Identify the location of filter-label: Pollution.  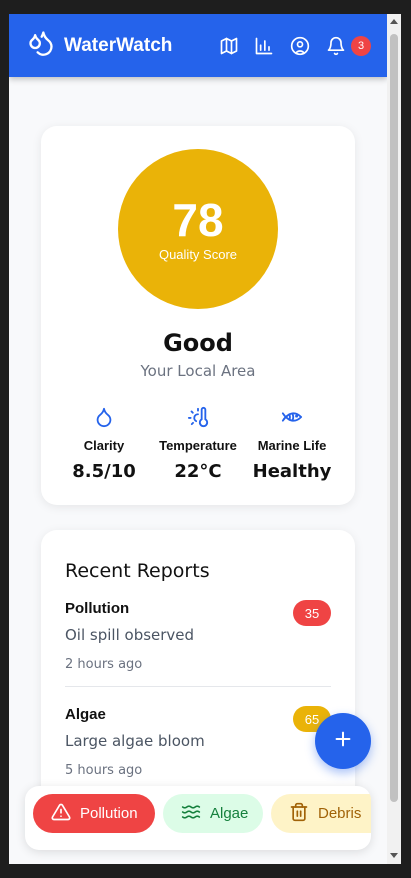
(109, 813).